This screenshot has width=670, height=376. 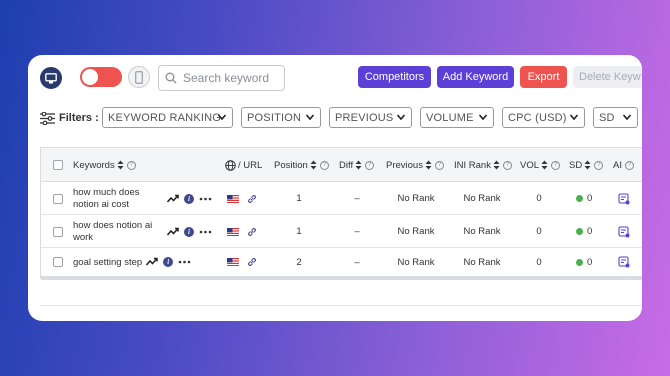 What do you see at coordinates (94, 165) in the screenshot?
I see `header-label: Keywords` at bounding box center [94, 165].